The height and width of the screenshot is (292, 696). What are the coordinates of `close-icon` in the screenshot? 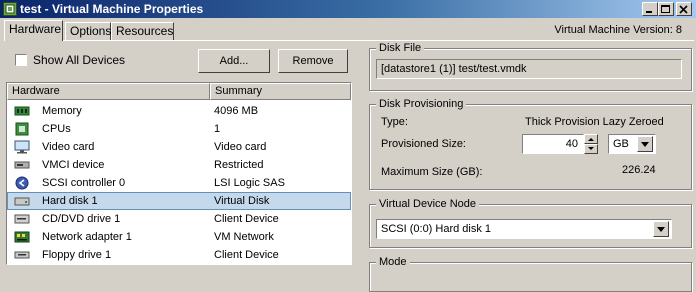 It's located at (683, 9).